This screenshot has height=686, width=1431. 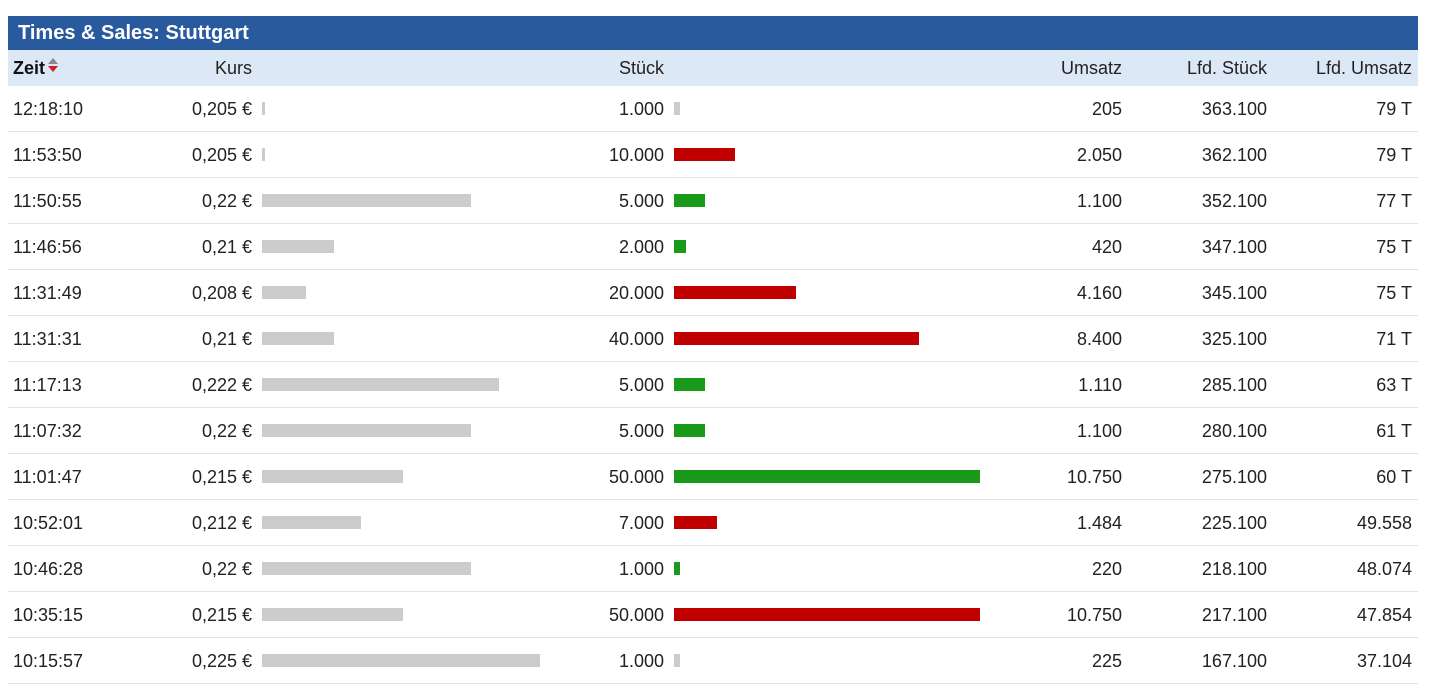 What do you see at coordinates (1234, 661) in the screenshot?
I see `cumulative-volume: 167.100` at bounding box center [1234, 661].